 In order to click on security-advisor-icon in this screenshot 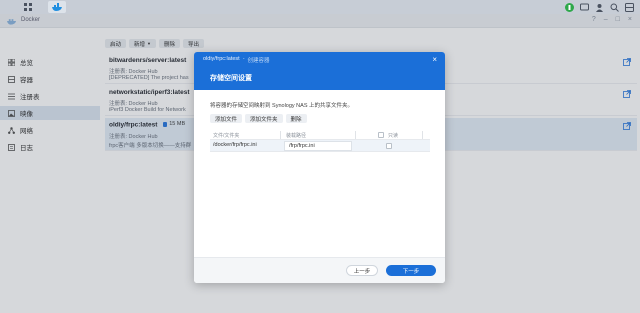, I will do `click(569, 7)`.